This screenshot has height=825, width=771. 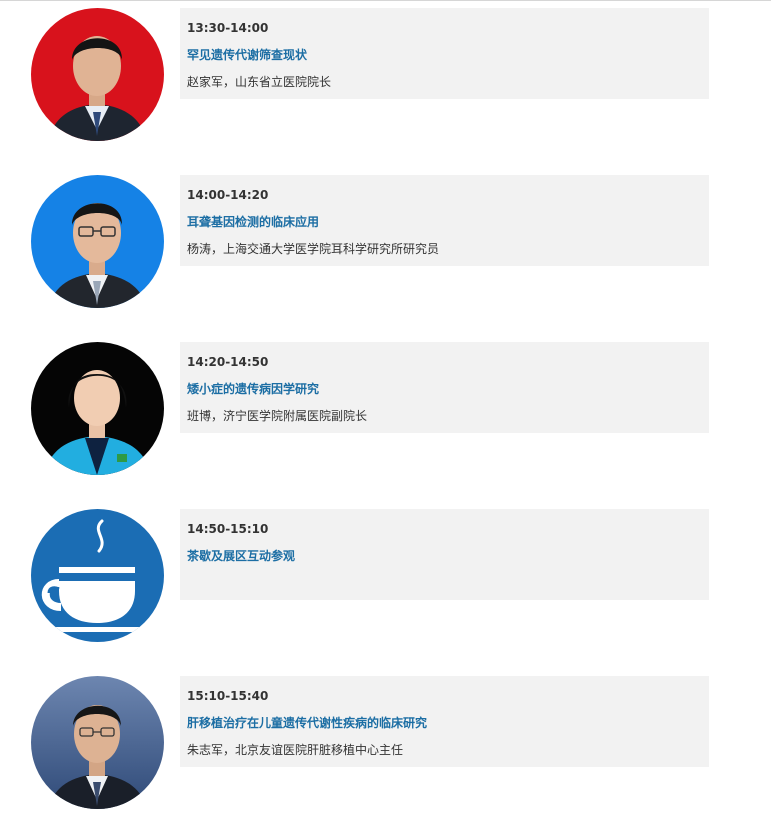 I want to click on session-speaker: 朱志军，北京友谊医院肝脏移植中心主任, so click(x=295, y=750).